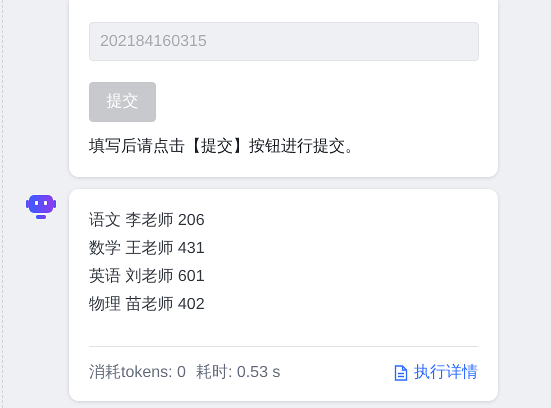 The height and width of the screenshot is (408, 551). What do you see at coordinates (147, 220) in the screenshot?
I see `reply-line: 语文 李老师 206` at bounding box center [147, 220].